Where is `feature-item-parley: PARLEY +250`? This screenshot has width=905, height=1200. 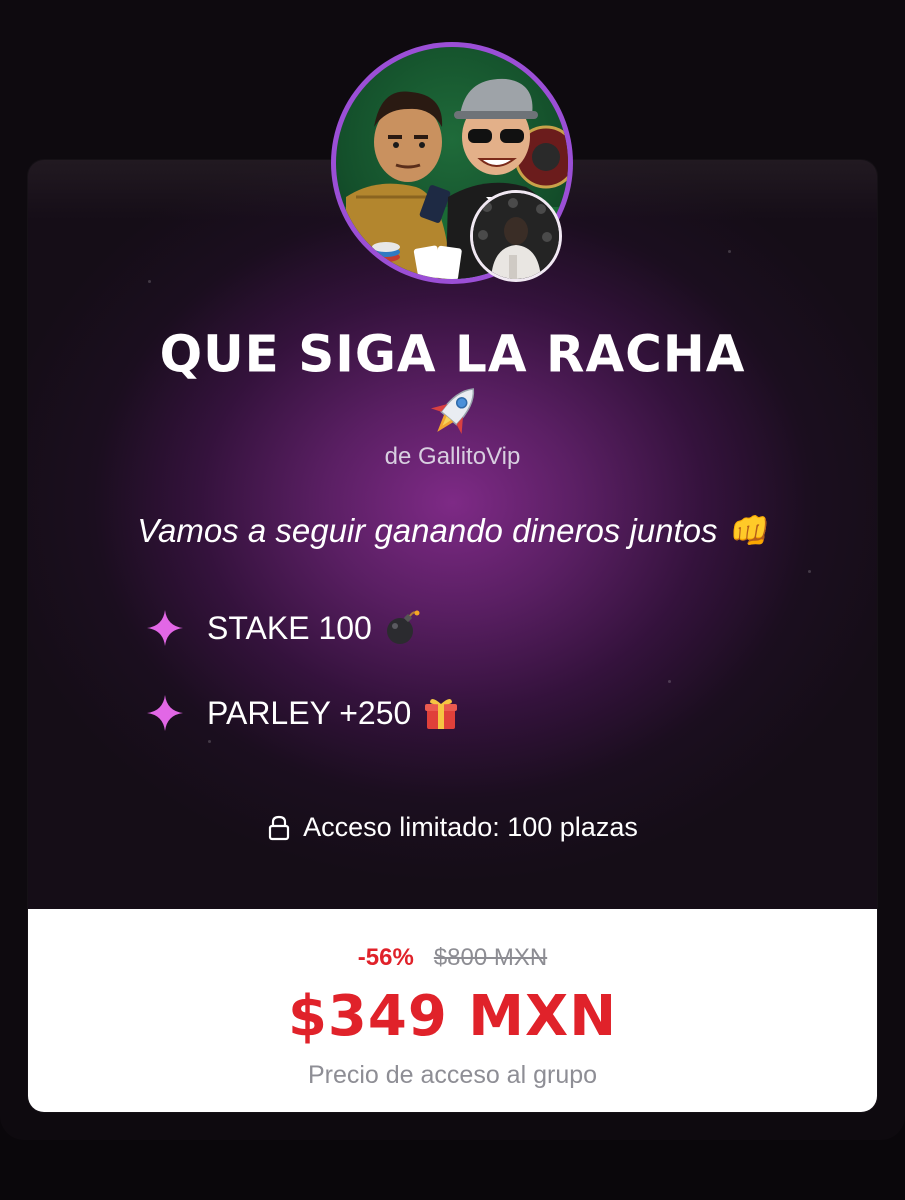
feature-item-parley: PARLEY +250 is located at coordinates (302, 713).